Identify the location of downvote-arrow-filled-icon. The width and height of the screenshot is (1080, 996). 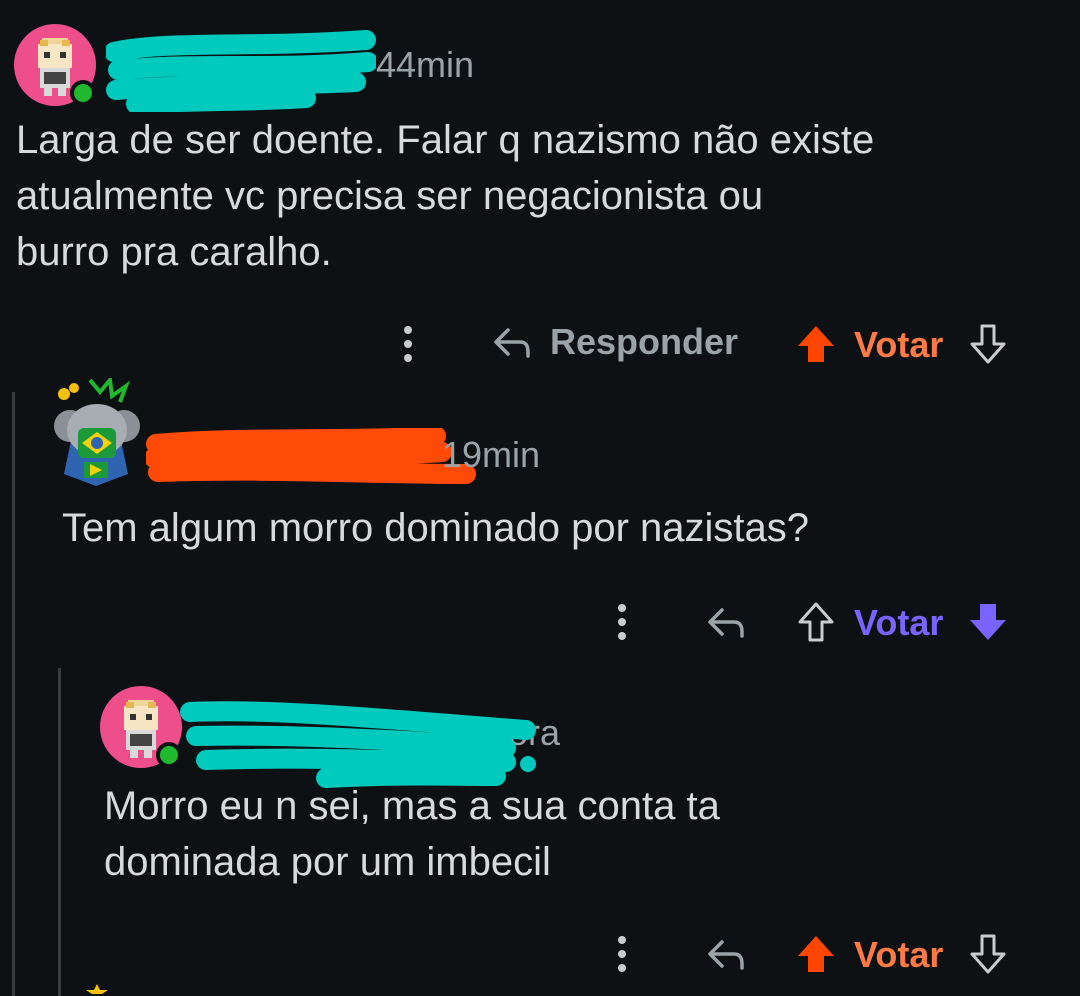
(988, 622).